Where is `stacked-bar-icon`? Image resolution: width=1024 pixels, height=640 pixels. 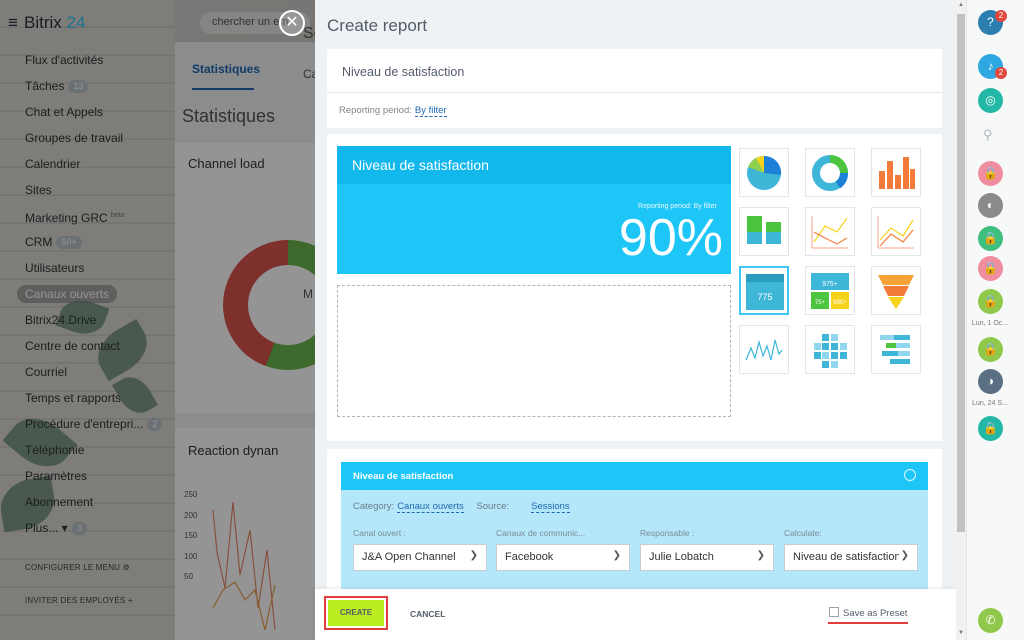 stacked-bar-icon is located at coordinates (764, 230).